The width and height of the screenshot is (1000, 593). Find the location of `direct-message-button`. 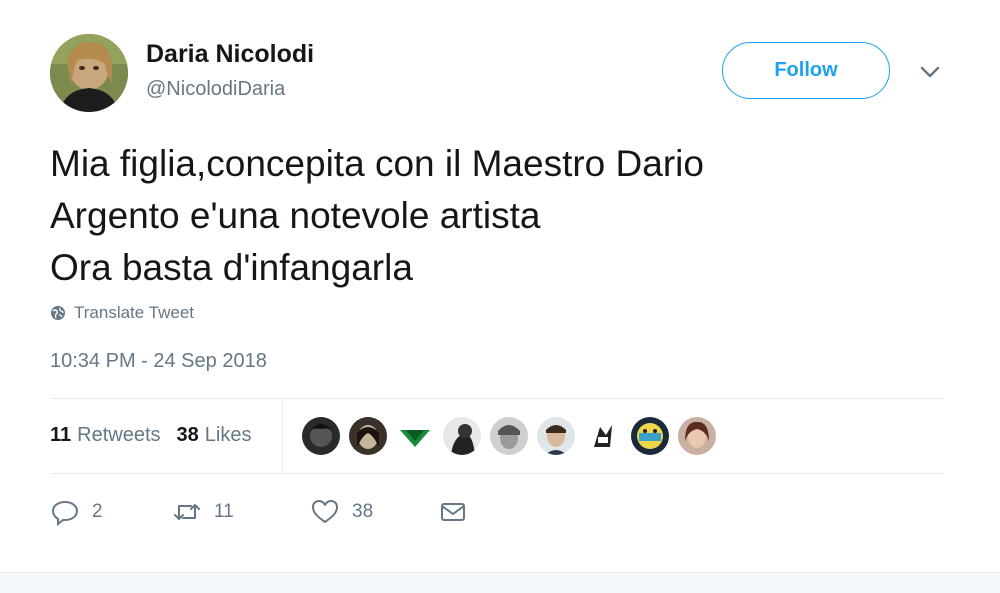

direct-message-button is located at coordinates (453, 512).